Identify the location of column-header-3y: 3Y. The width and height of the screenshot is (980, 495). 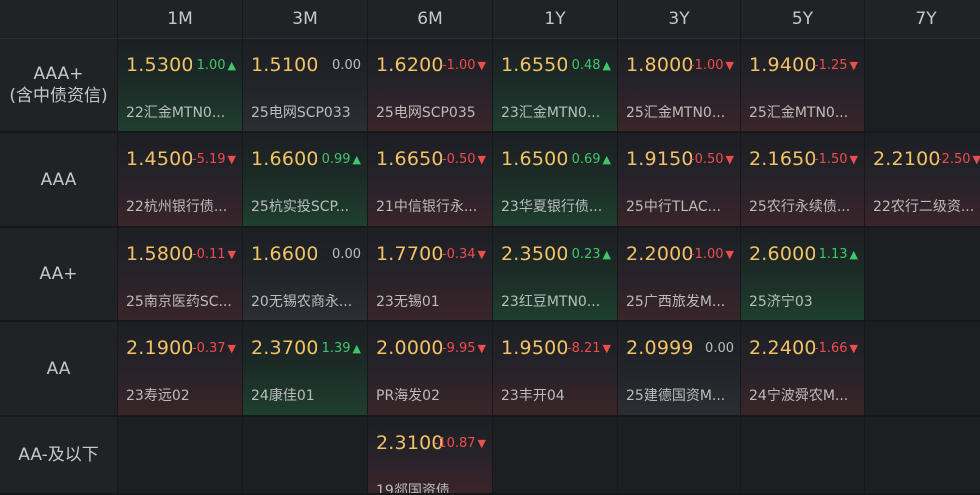
(679, 19).